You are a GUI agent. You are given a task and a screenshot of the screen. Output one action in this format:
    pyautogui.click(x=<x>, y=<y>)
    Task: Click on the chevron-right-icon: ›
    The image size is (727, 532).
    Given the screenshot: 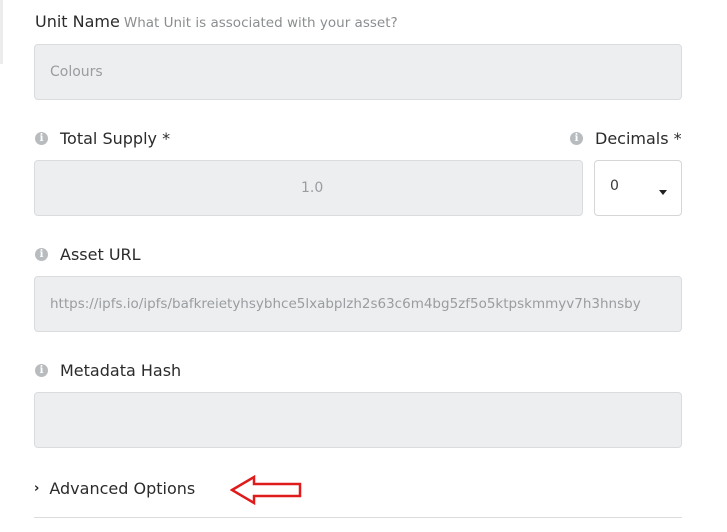 What is the action you would take?
    pyautogui.click(x=37, y=488)
    